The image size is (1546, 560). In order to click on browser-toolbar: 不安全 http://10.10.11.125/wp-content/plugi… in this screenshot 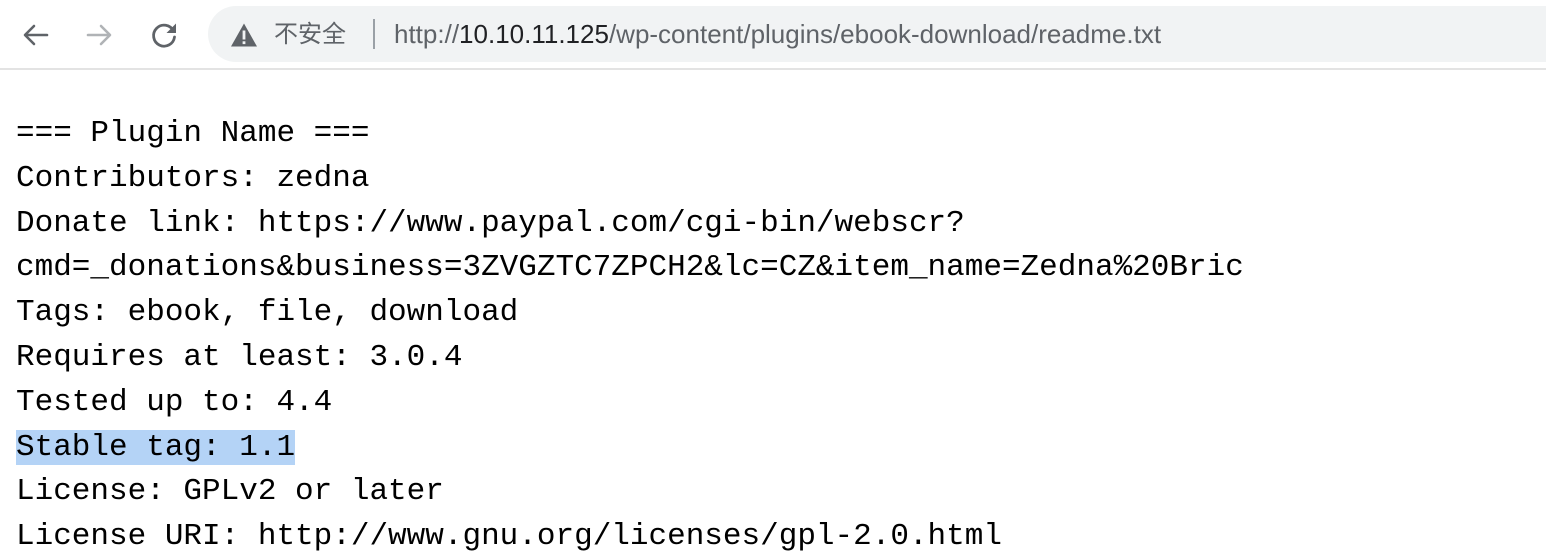, I will do `click(773, 35)`.